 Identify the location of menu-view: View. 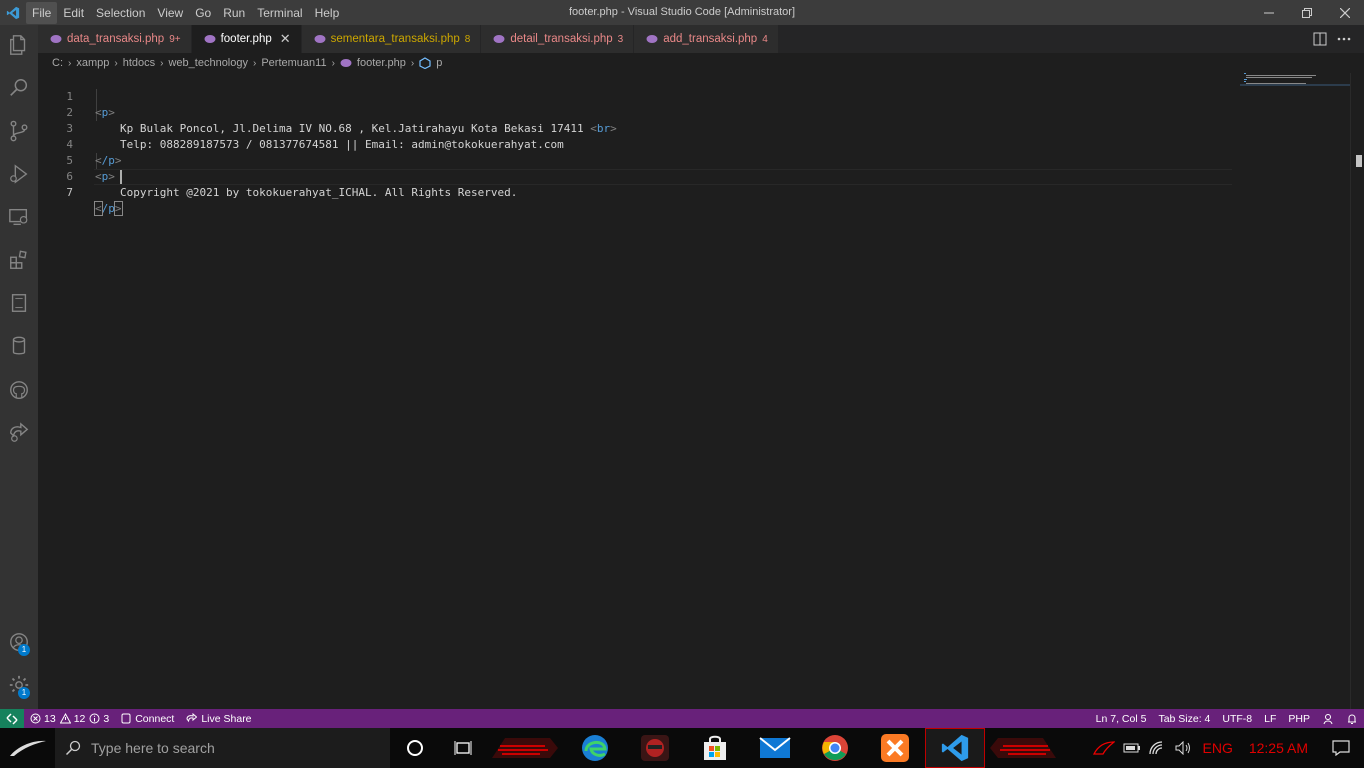
(170, 13).